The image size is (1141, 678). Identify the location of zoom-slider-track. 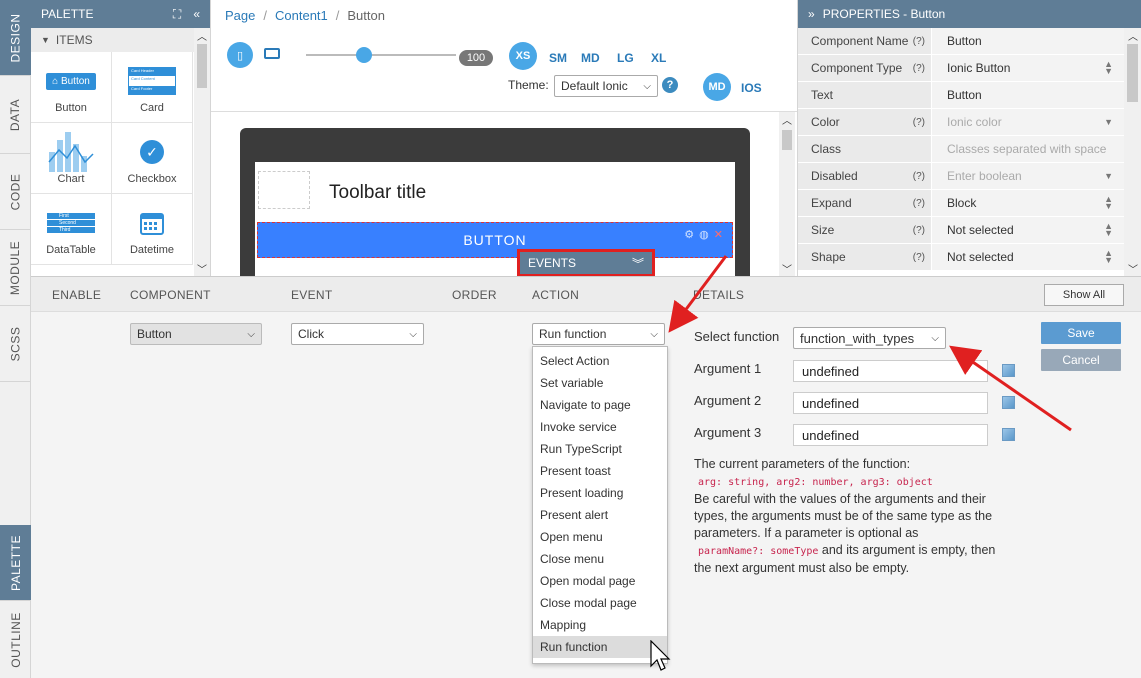
(381, 55).